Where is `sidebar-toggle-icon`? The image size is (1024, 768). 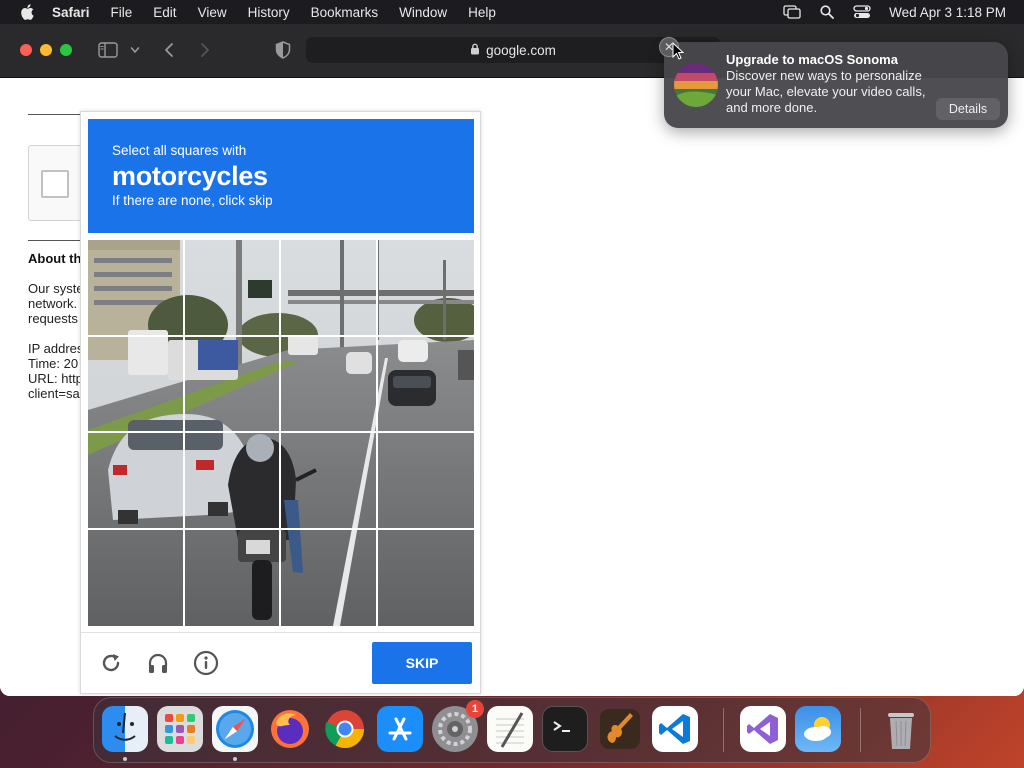
sidebar-toggle-icon is located at coordinates (108, 50).